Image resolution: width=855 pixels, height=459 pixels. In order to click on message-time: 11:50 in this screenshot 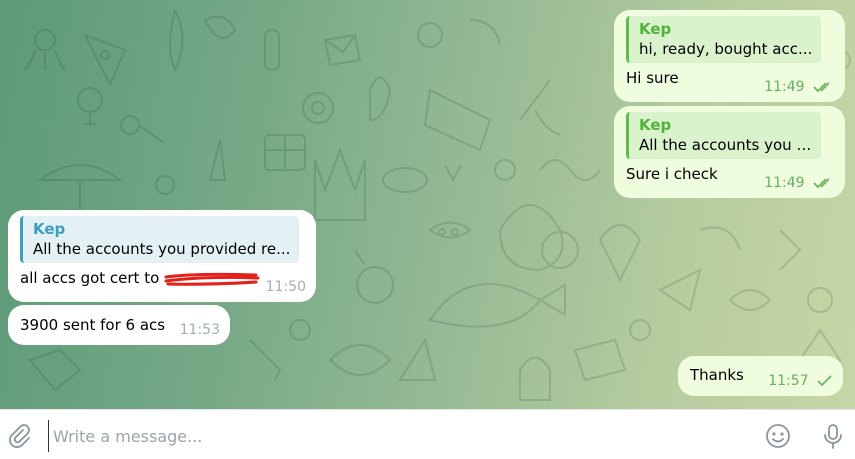, I will do `click(285, 287)`.